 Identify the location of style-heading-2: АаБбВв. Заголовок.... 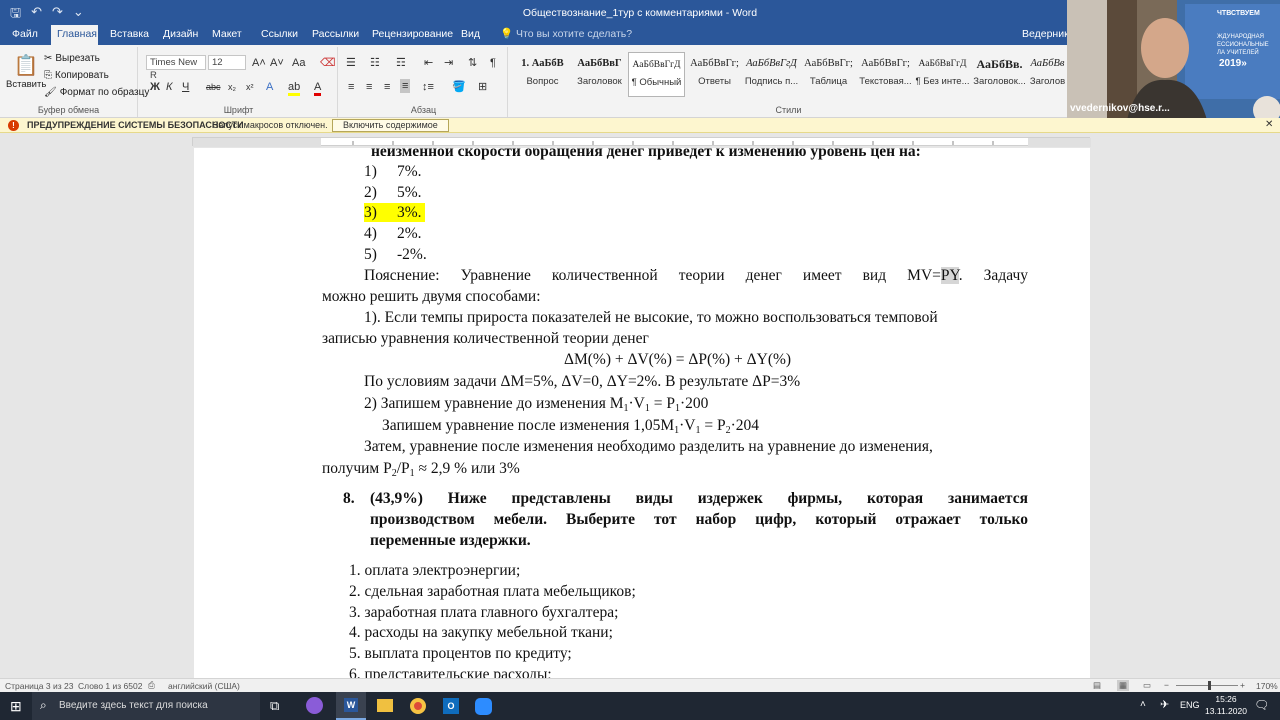
(999, 74).